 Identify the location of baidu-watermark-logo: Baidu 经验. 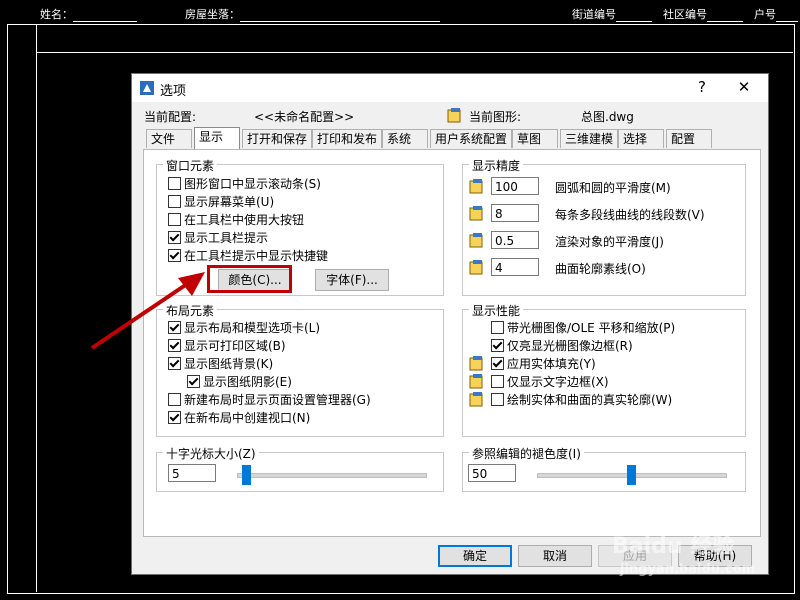
(673, 546).